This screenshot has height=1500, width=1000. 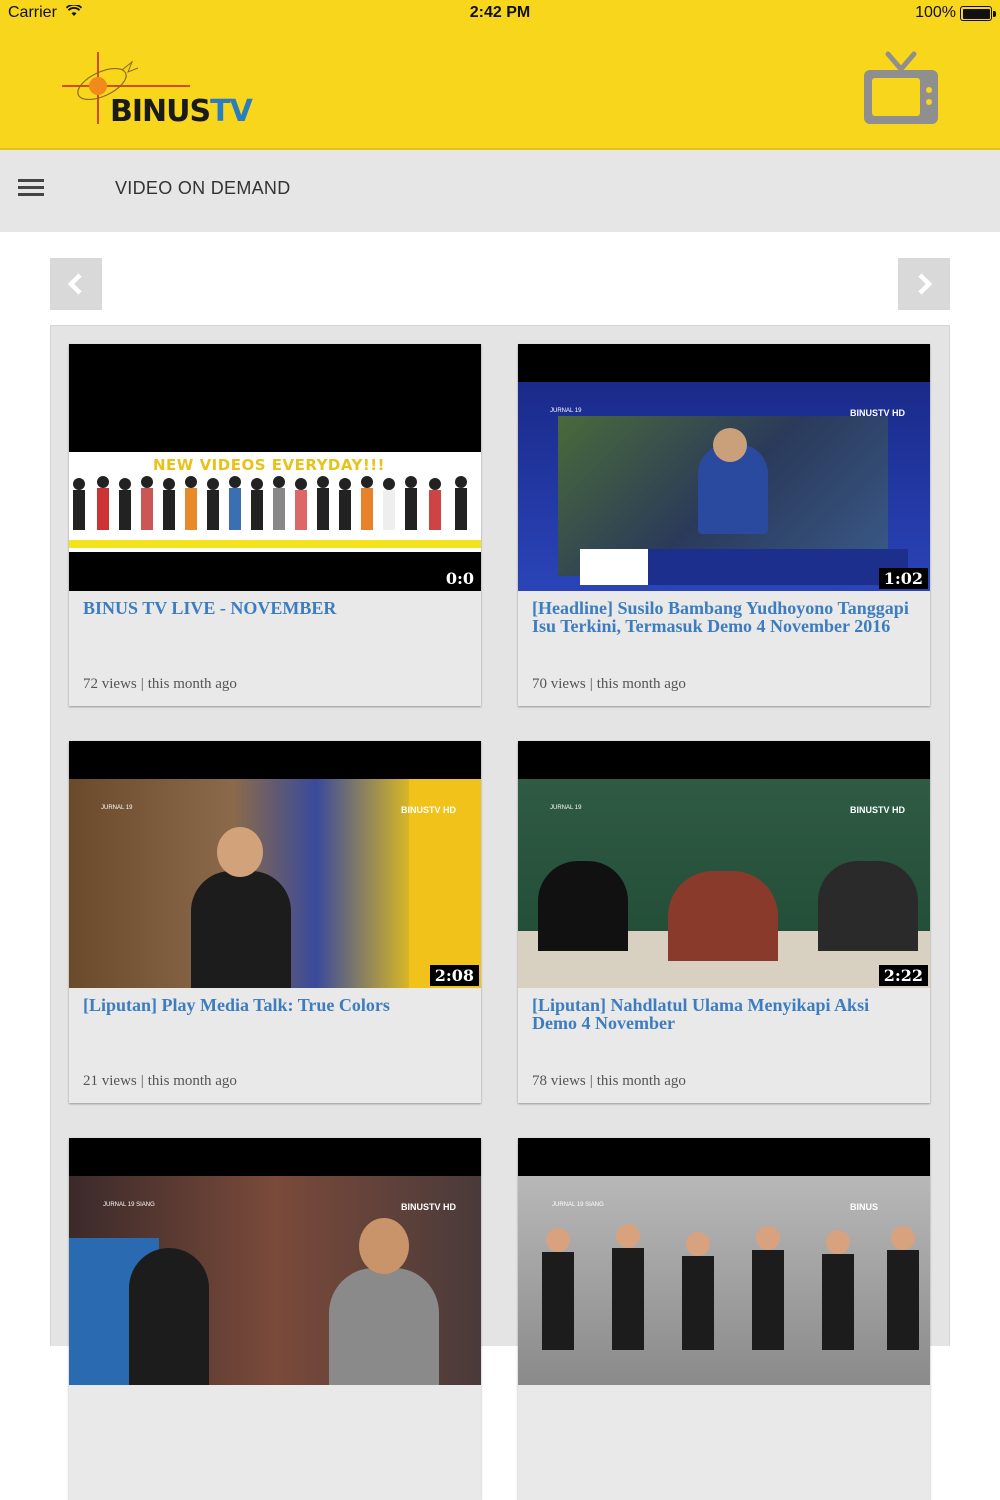 What do you see at coordinates (31, 188) in the screenshot?
I see `hamburger-menu-icon` at bounding box center [31, 188].